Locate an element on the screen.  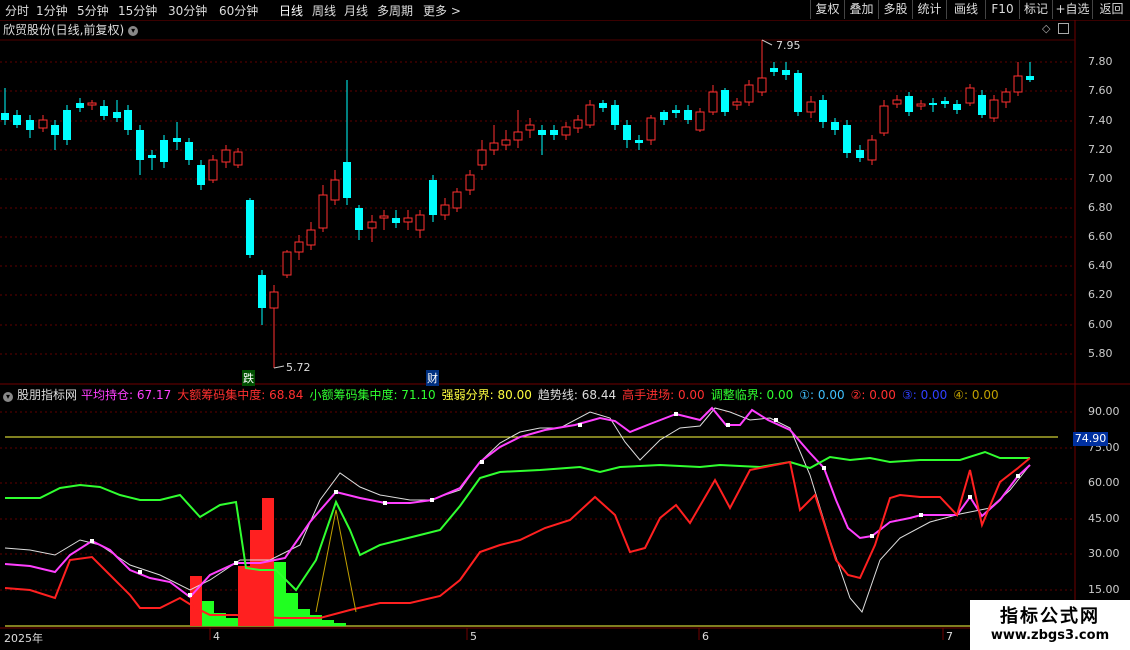
price-tick: 6.20 is located at coordinates (1100, 294).